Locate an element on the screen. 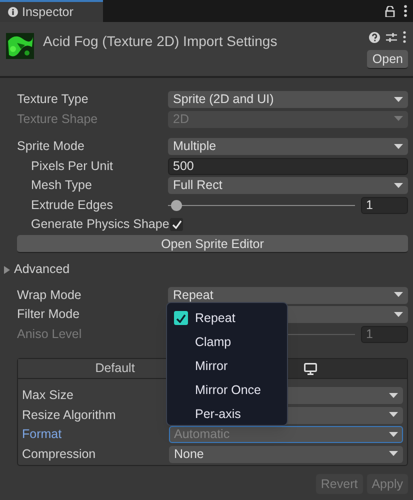  field-label: Extrude Edges is located at coordinates (72, 205).